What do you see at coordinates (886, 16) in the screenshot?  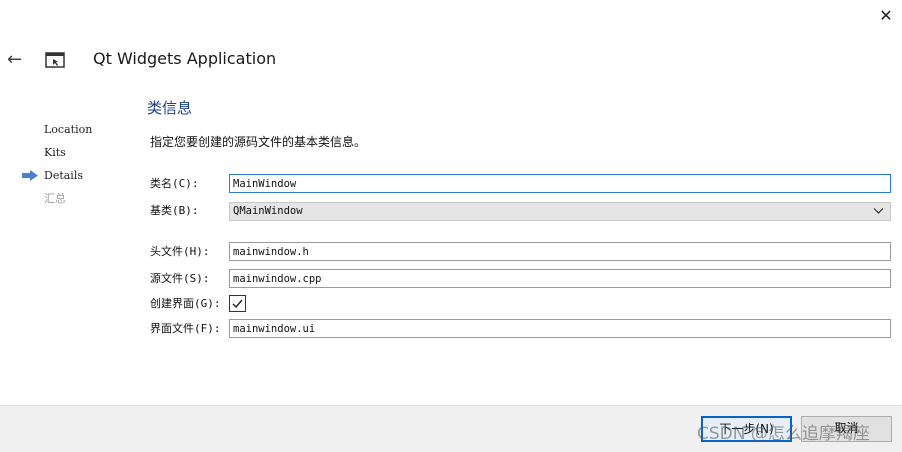 I see `close-button: ✕` at bounding box center [886, 16].